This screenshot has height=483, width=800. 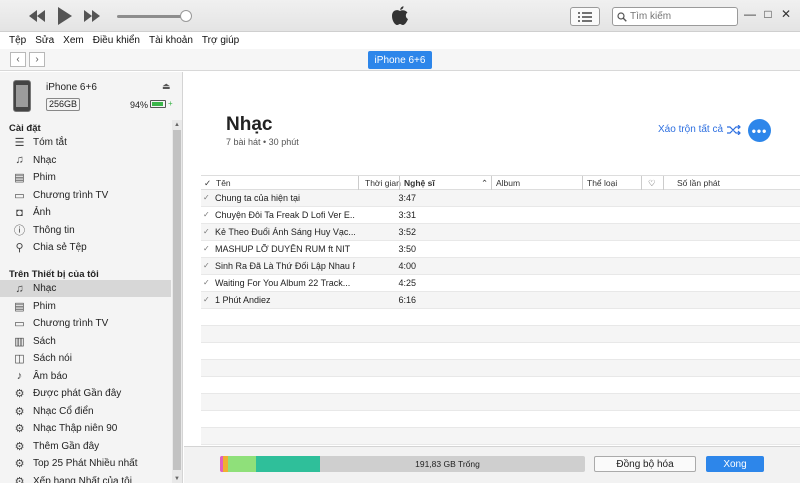 I want to click on film-icon: ▤, so click(x=19, y=178).